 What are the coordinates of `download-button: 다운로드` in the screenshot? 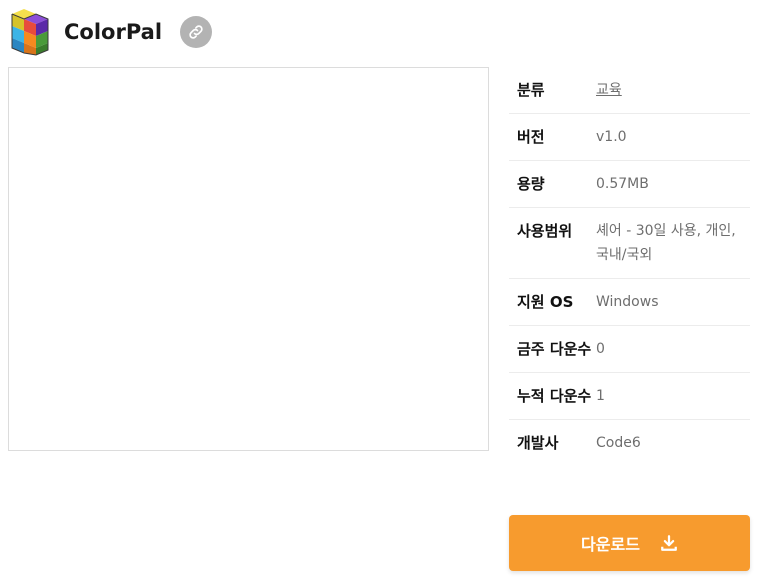 It's located at (629, 543).